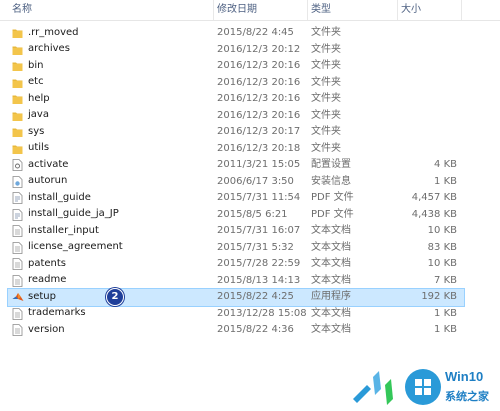 The image size is (500, 411). What do you see at coordinates (461, 10) in the screenshot?
I see `column-divider` at bounding box center [461, 10].